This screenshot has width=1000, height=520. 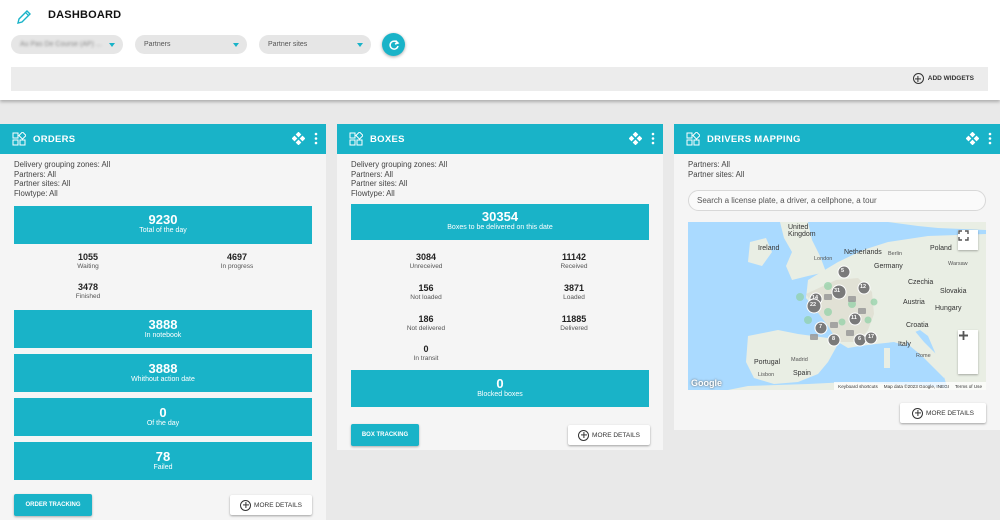 What do you see at coordinates (426, 261) in the screenshot?
I see `boxes-stat-unreceived: 3084 Unreceived` at bounding box center [426, 261].